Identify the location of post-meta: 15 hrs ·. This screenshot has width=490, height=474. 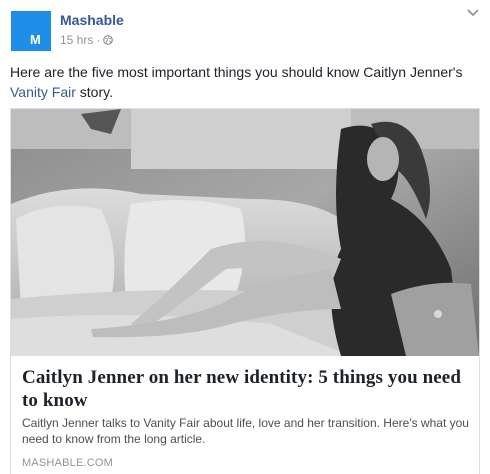
(87, 40).